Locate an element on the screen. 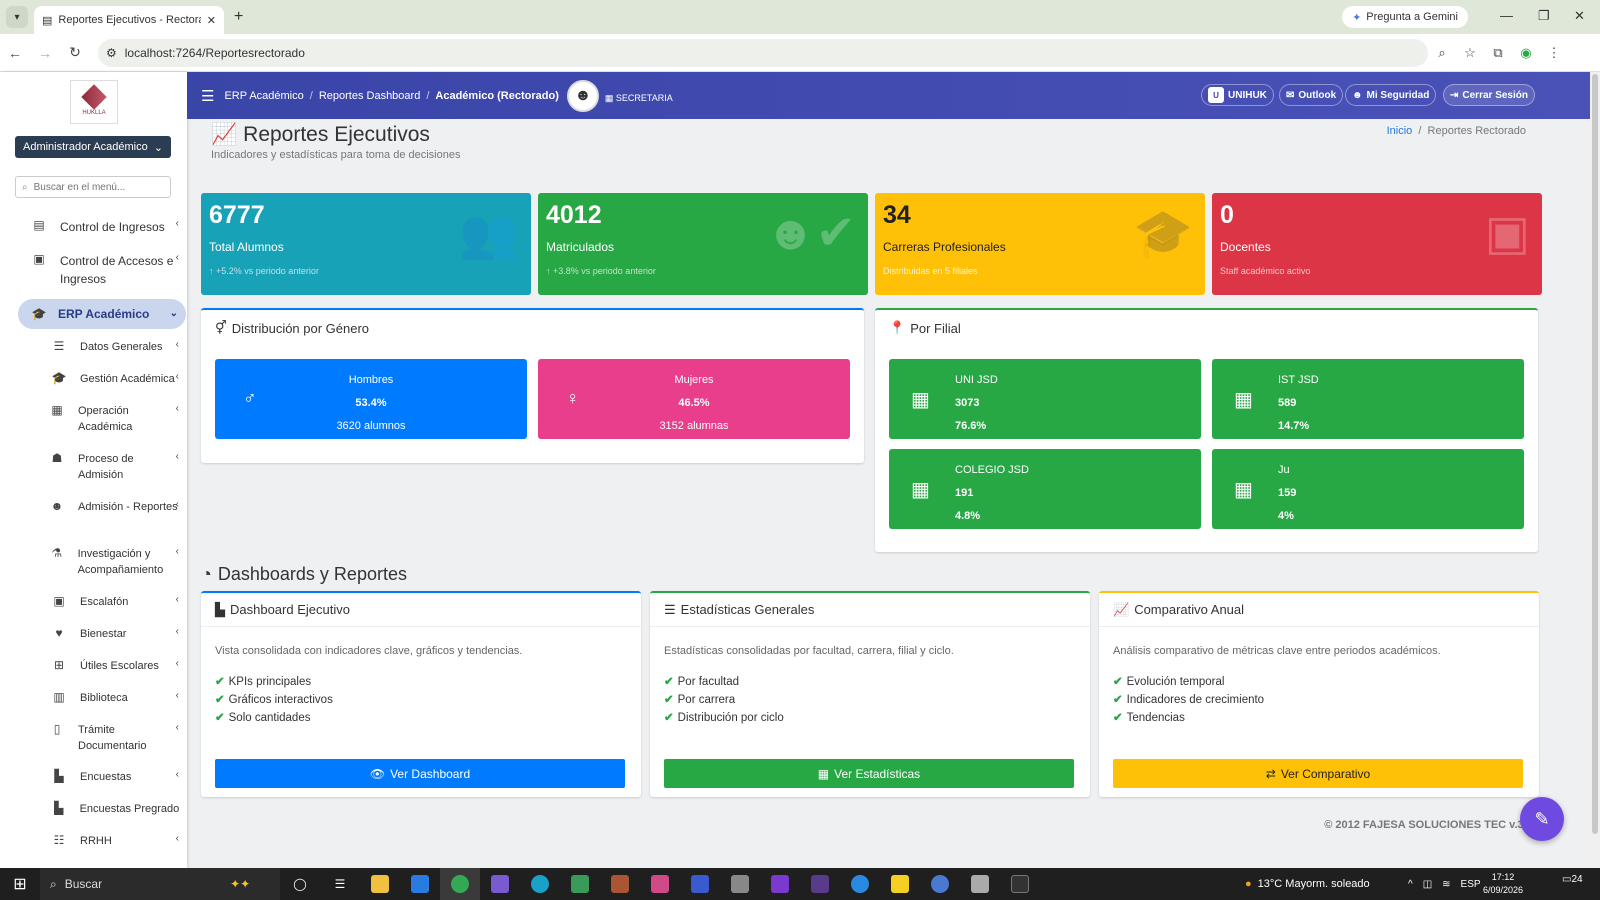  new-tab-button: + is located at coordinates (238, 17).